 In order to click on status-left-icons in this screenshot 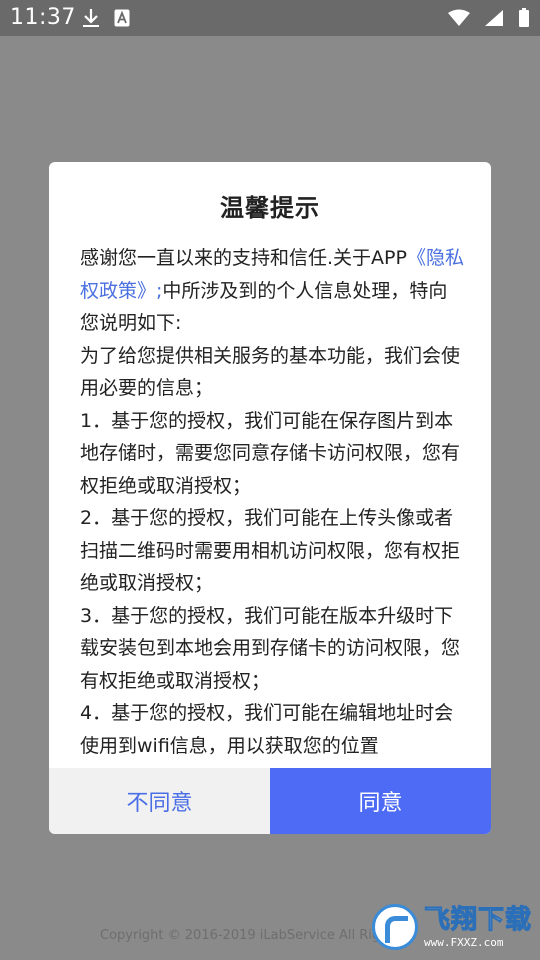, I will do `click(106, 18)`.